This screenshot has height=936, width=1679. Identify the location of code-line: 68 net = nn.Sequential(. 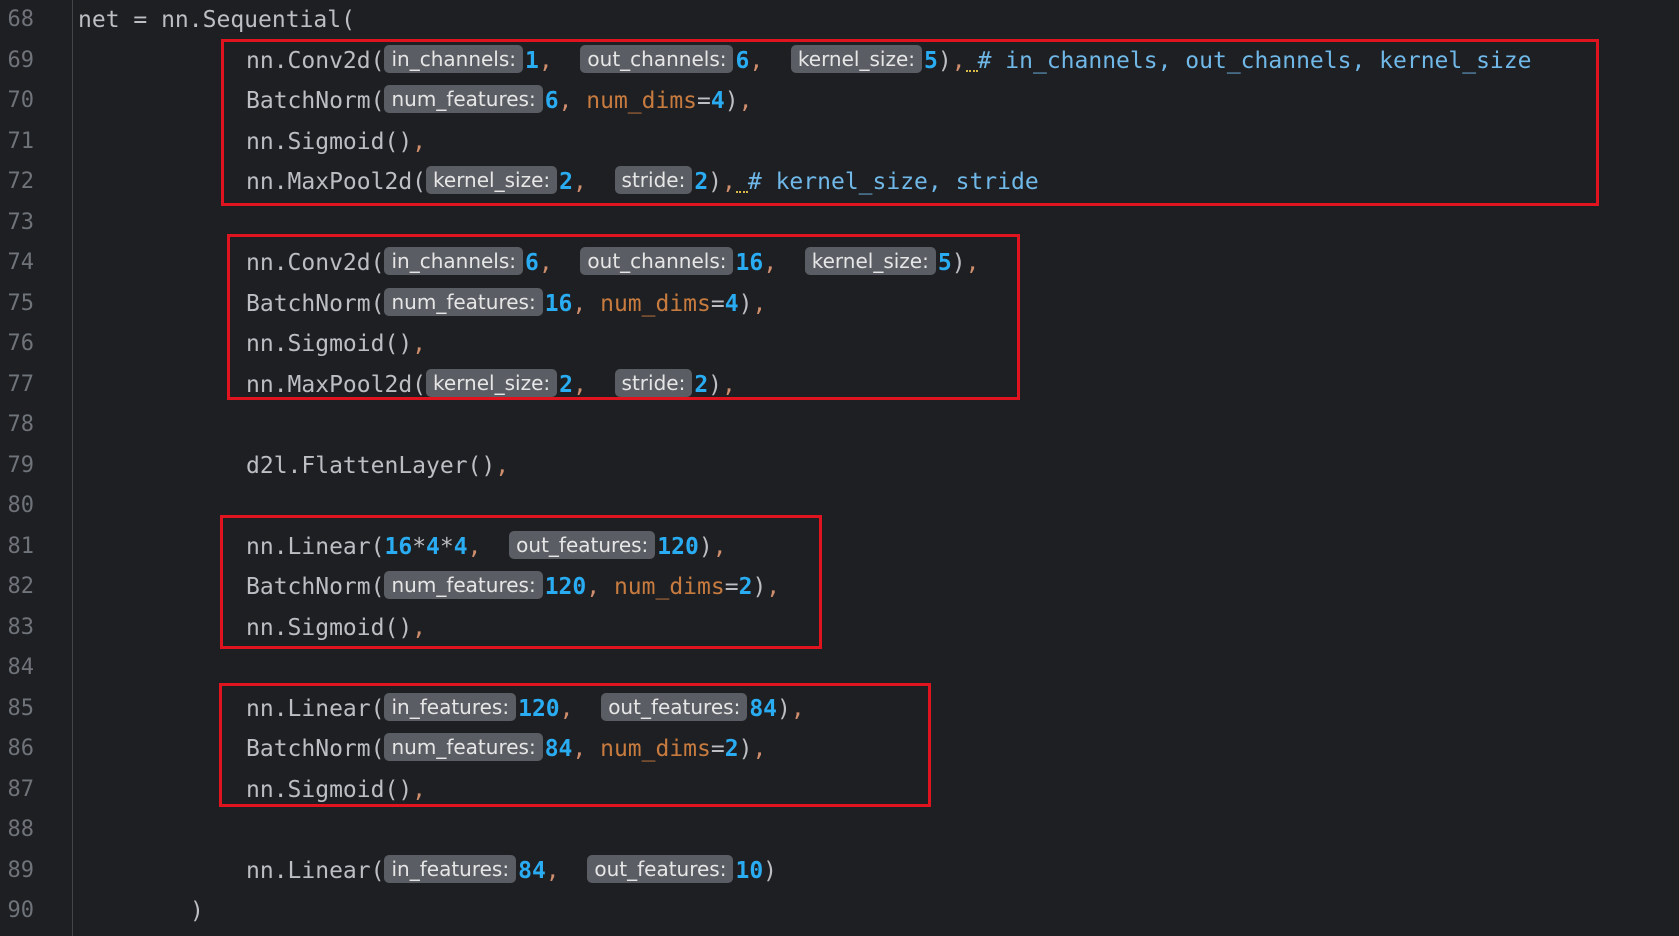
(839, 20).